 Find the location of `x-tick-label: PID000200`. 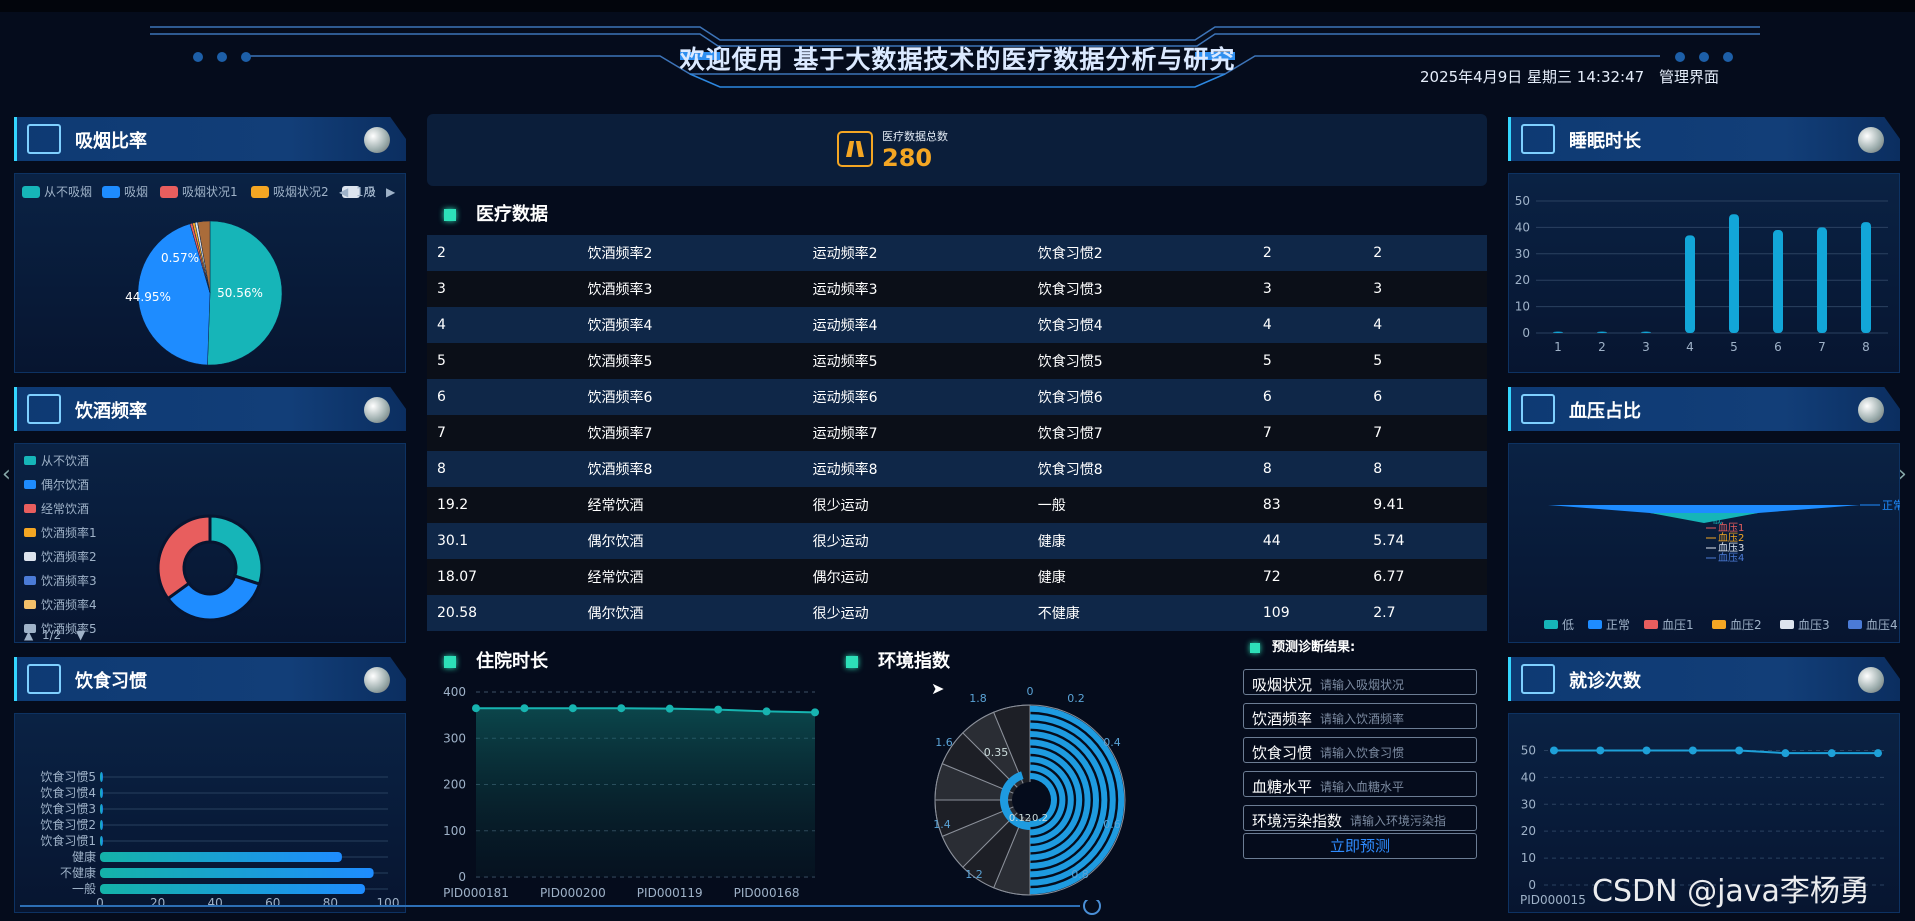

x-tick-label: PID000200 is located at coordinates (573, 893).